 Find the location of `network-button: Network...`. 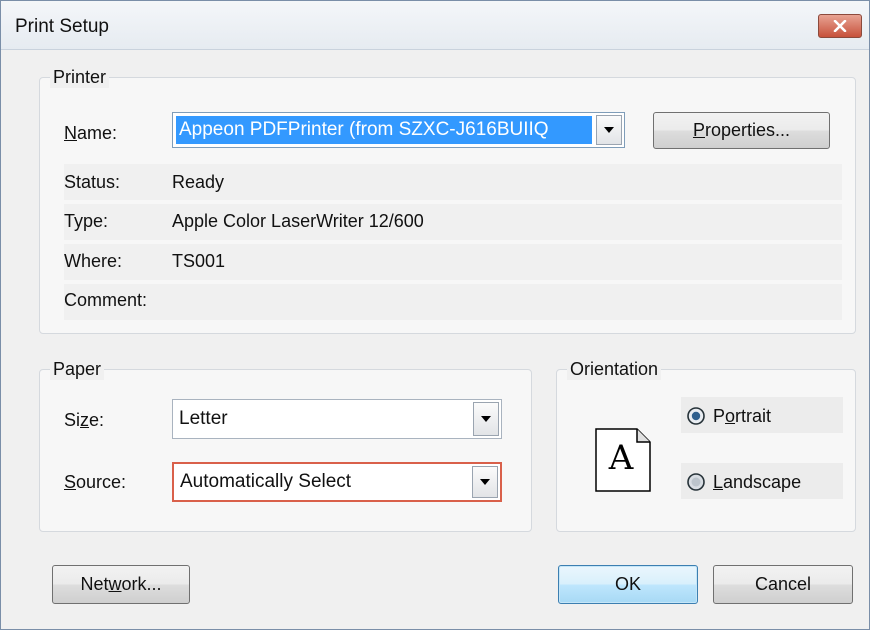

network-button: Network... is located at coordinates (121, 584).